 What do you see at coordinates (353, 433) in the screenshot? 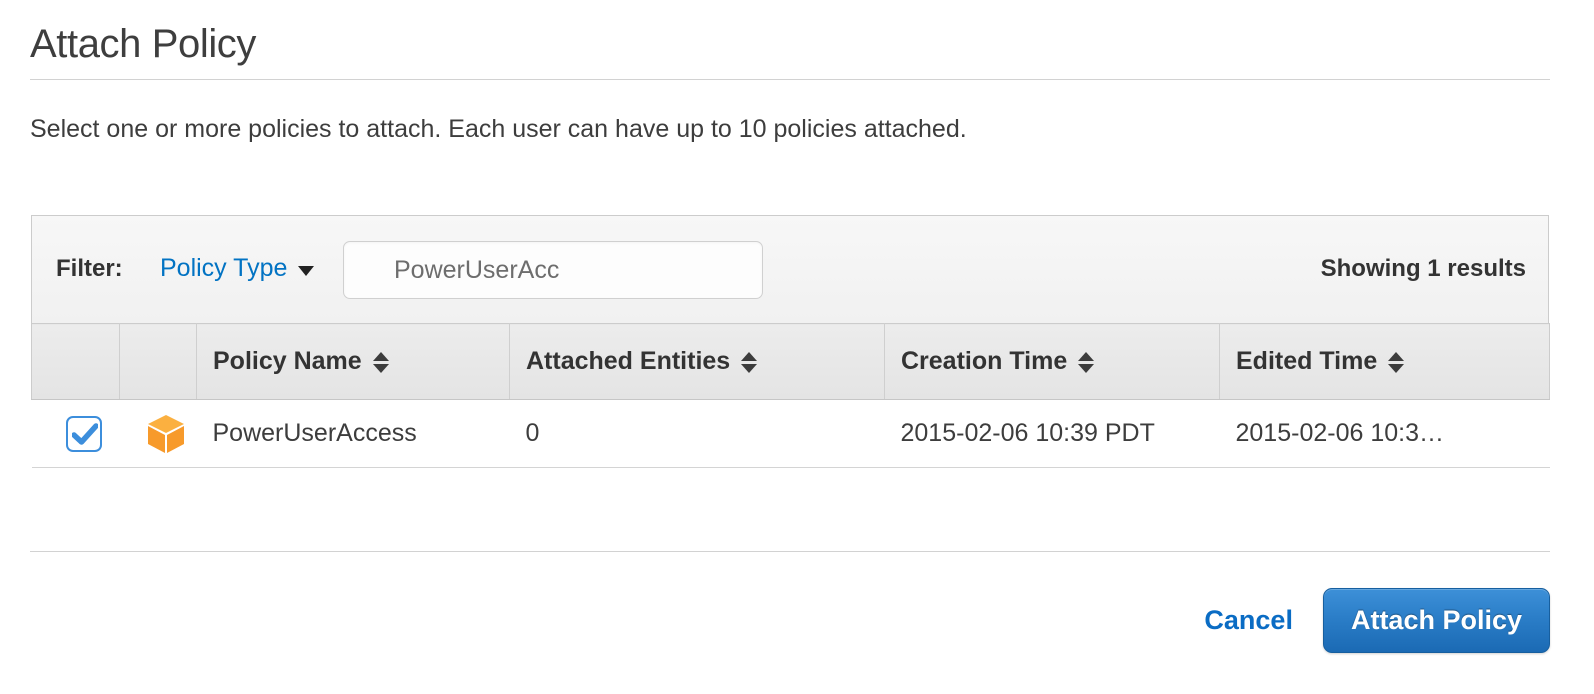
I see `cell-policy-name: PowerUserAccess` at bounding box center [353, 433].